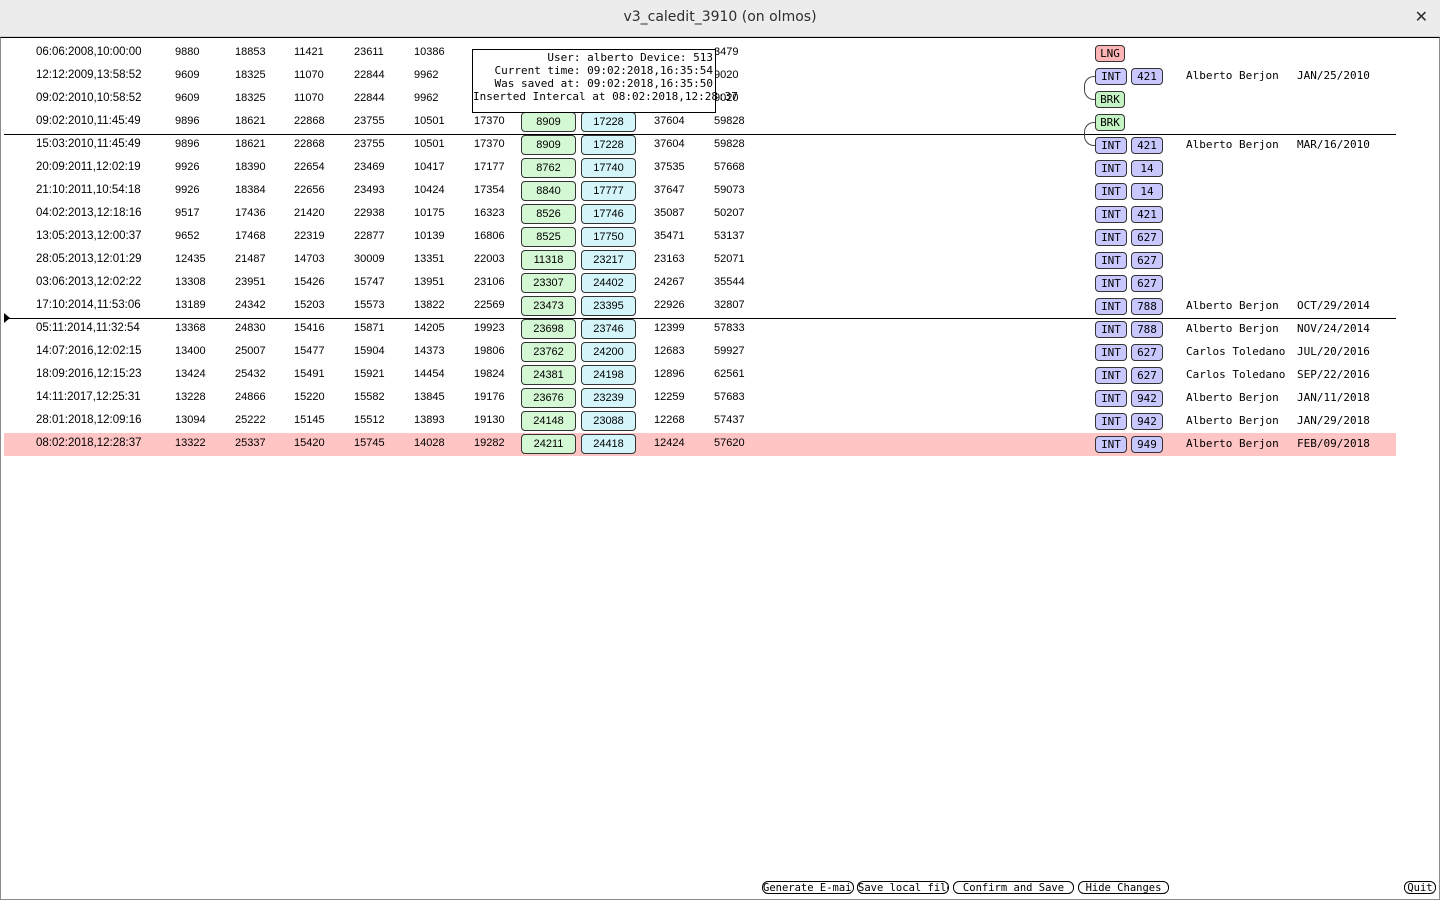 The width and height of the screenshot is (1440, 900). What do you see at coordinates (1333, 443) in the screenshot?
I see `row-created-date: FEB/09/2018` at bounding box center [1333, 443].